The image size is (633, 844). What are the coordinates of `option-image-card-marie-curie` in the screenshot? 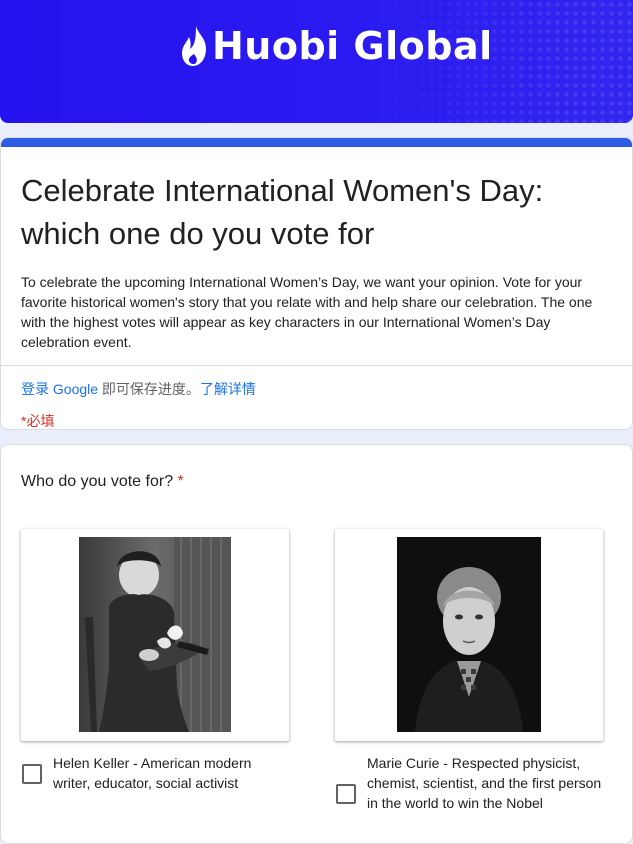 It's located at (469, 635).